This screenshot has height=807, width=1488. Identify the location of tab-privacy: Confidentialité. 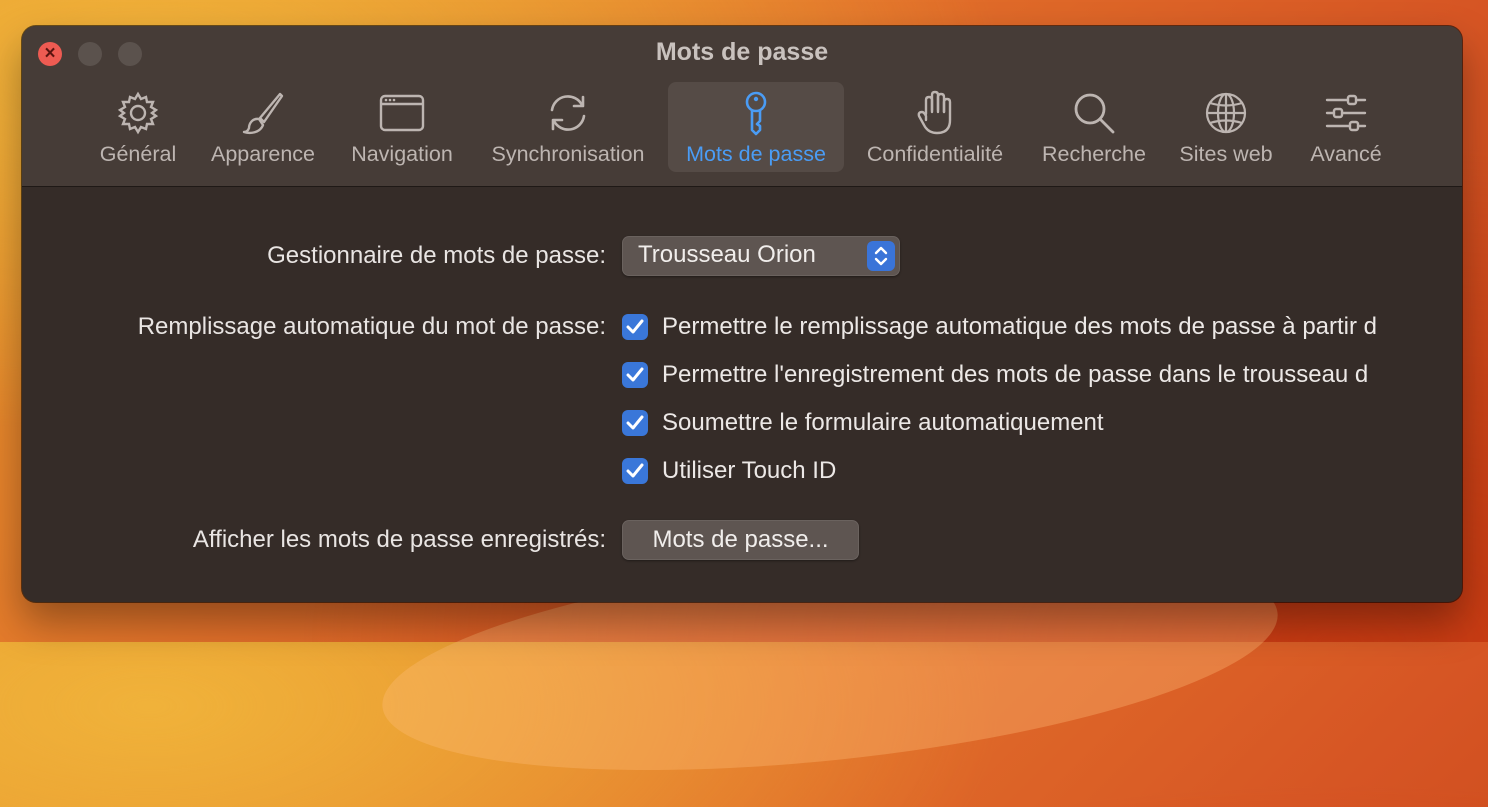
(935, 127).